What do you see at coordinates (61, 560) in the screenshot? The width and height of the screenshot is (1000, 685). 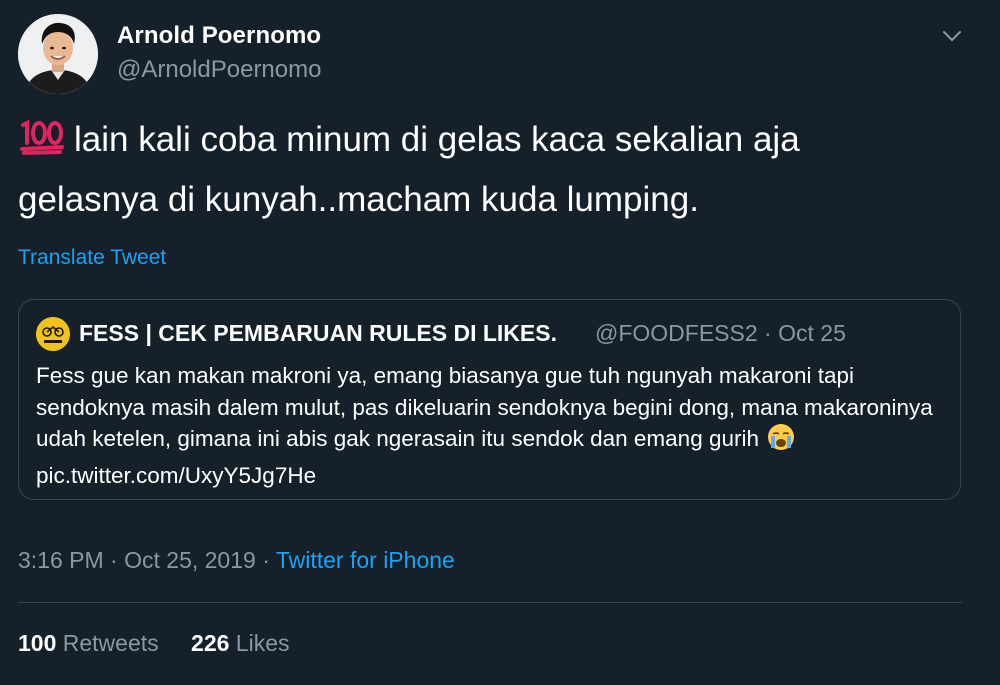 I see `tweet-time: 3:16 PM` at bounding box center [61, 560].